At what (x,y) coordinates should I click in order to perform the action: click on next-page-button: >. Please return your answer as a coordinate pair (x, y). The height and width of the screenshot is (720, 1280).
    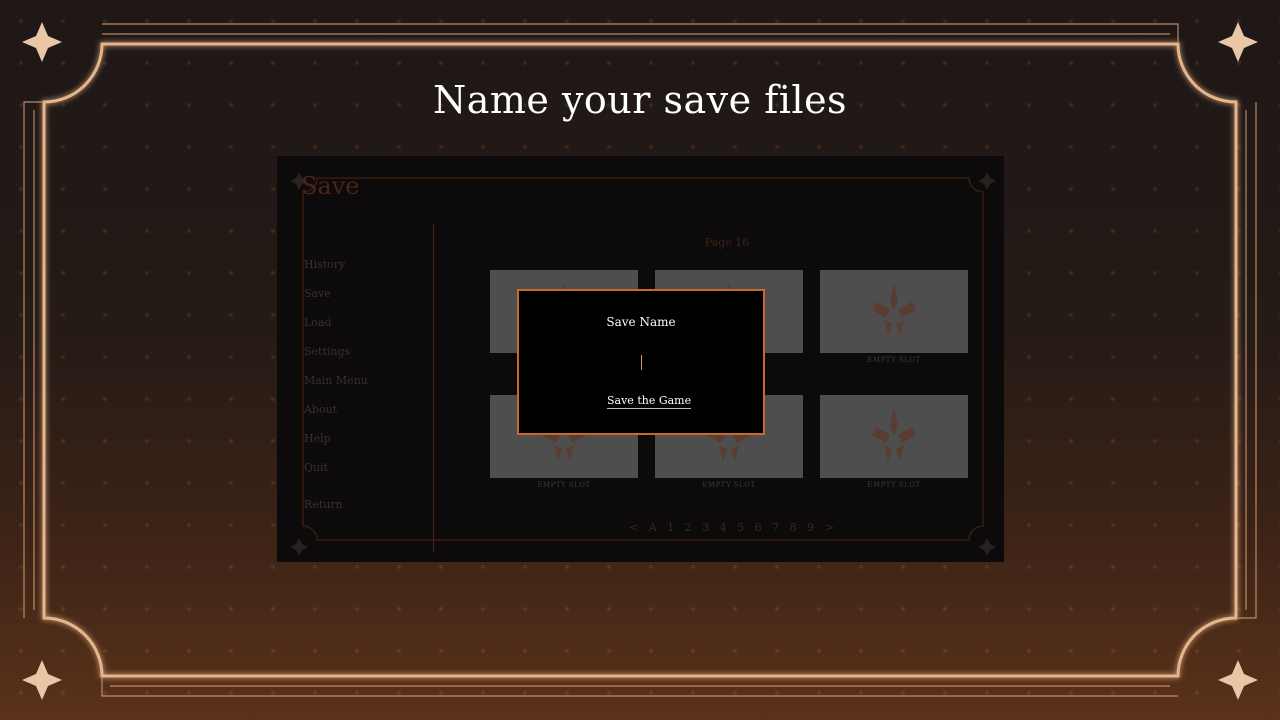
    Looking at the image, I should click on (829, 527).